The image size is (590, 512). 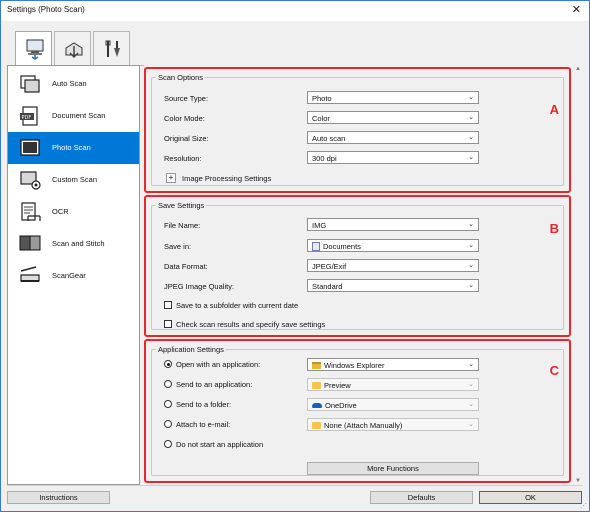 I want to click on tab-scan-from-computer, so click(x=33, y=48).